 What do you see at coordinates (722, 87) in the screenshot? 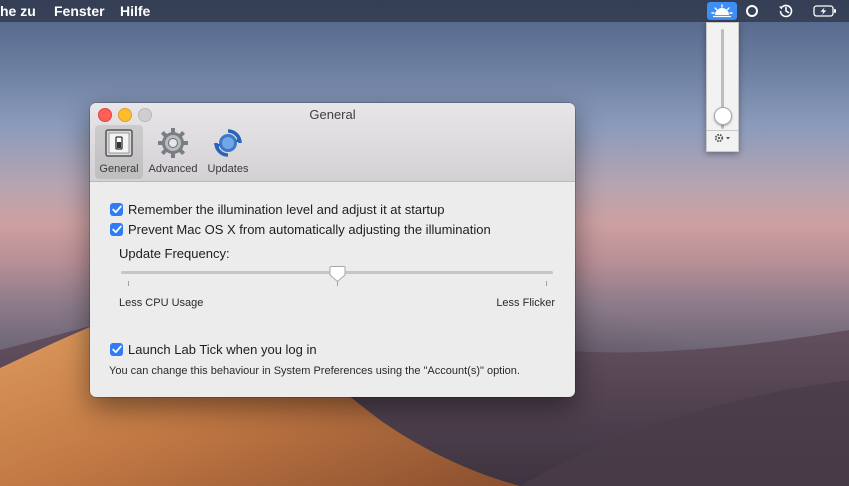
I see `brightness-popover` at bounding box center [722, 87].